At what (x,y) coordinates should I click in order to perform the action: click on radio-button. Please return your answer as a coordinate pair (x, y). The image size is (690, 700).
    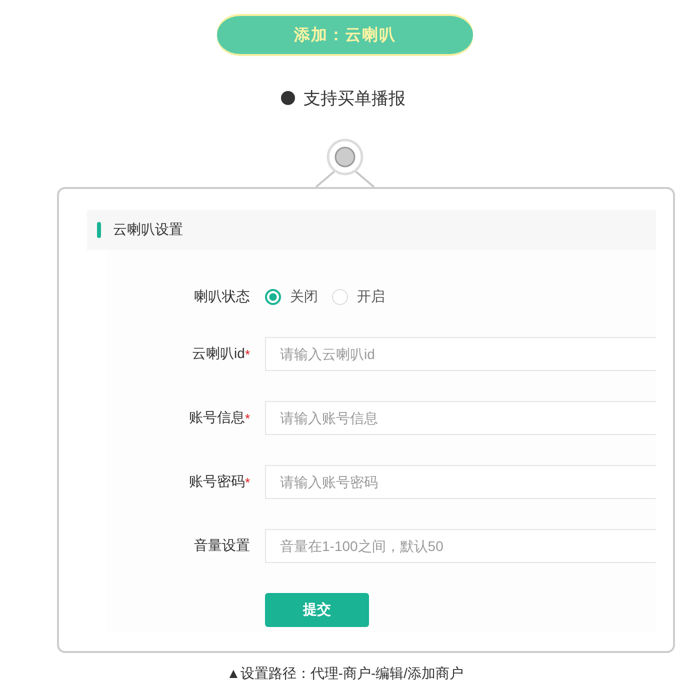
    Looking at the image, I should click on (273, 297).